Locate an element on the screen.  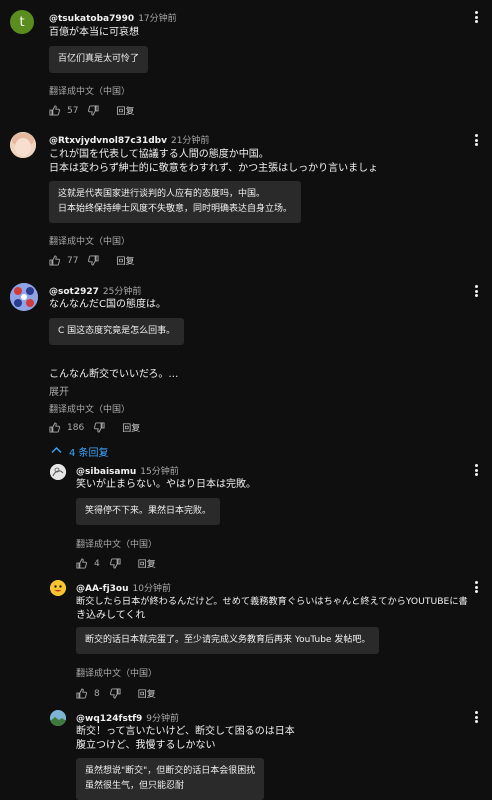
comment-author: @Rtxvjydvnol87c31dbv 21分钟前 is located at coordinates (129, 139).